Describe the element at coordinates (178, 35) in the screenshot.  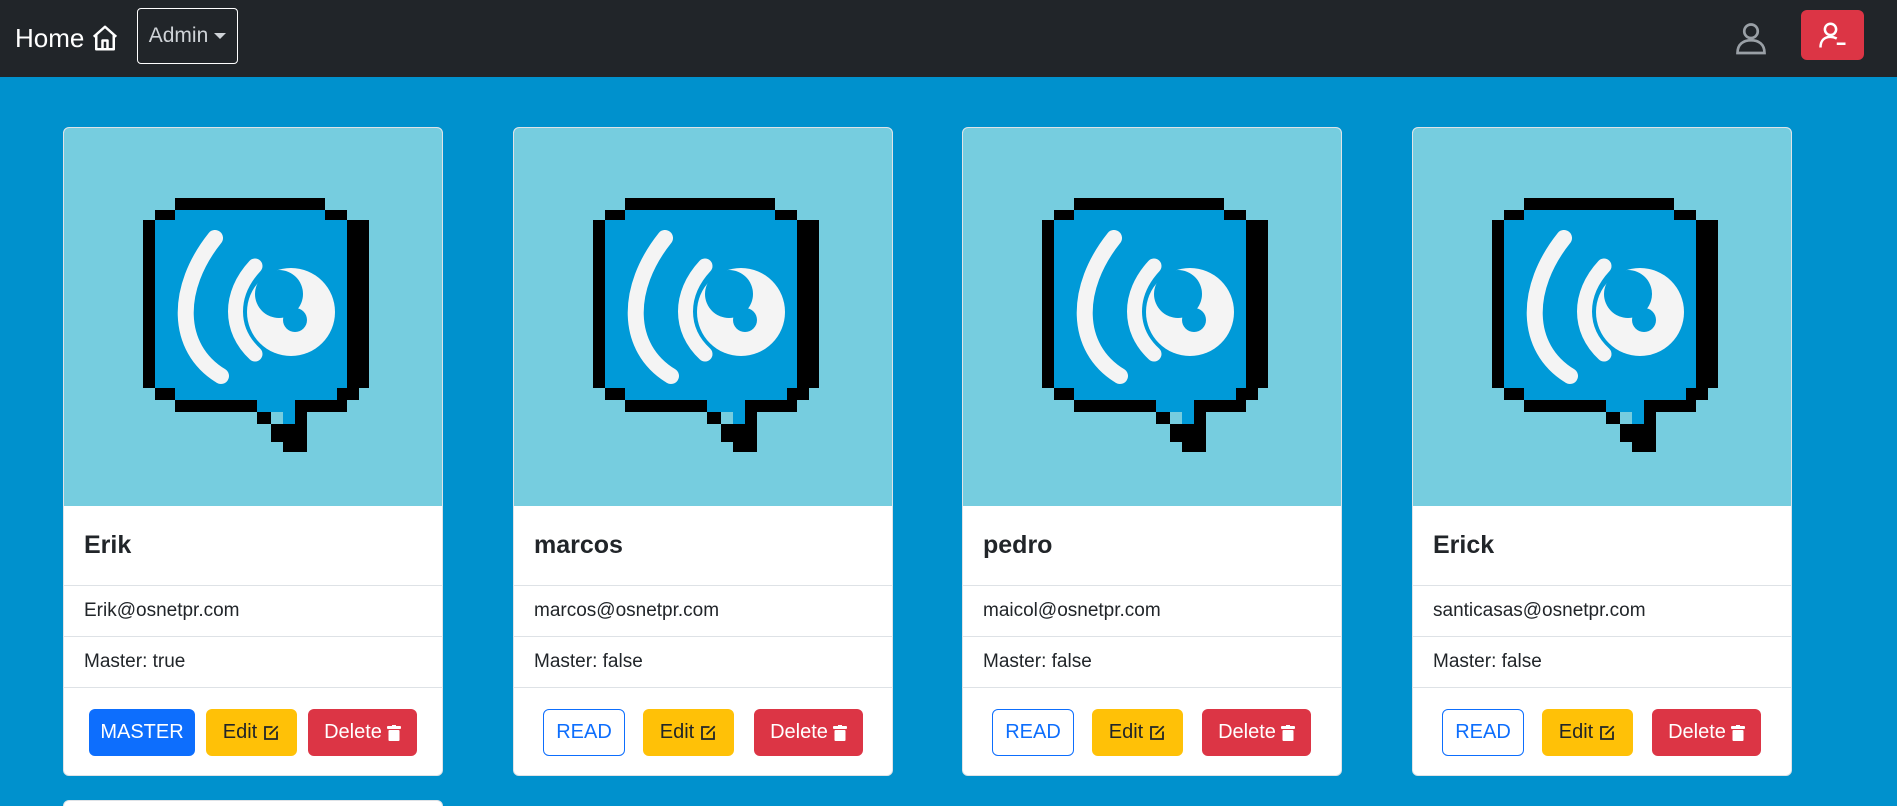
I see `admin-dropdown-label: Admin` at that location.